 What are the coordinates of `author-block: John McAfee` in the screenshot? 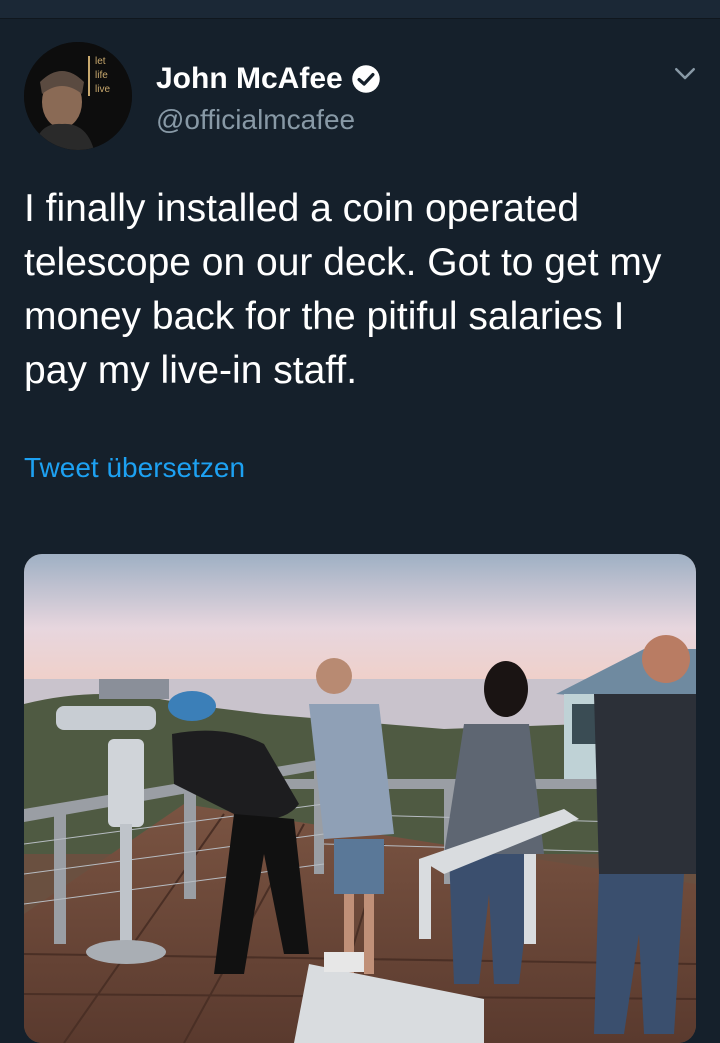 It's located at (268, 79).